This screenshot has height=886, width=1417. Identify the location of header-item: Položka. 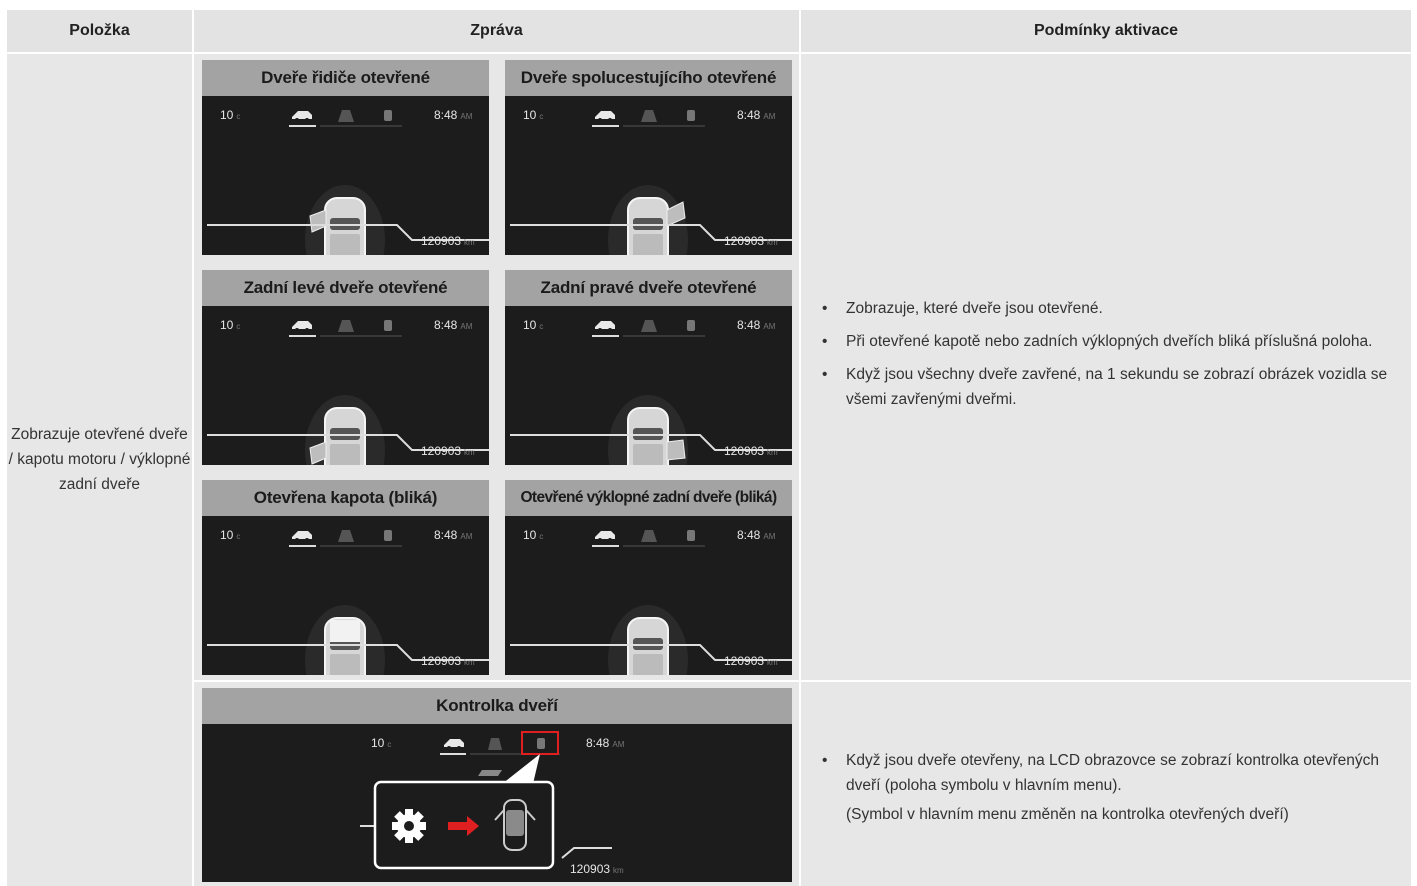
(99, 31).